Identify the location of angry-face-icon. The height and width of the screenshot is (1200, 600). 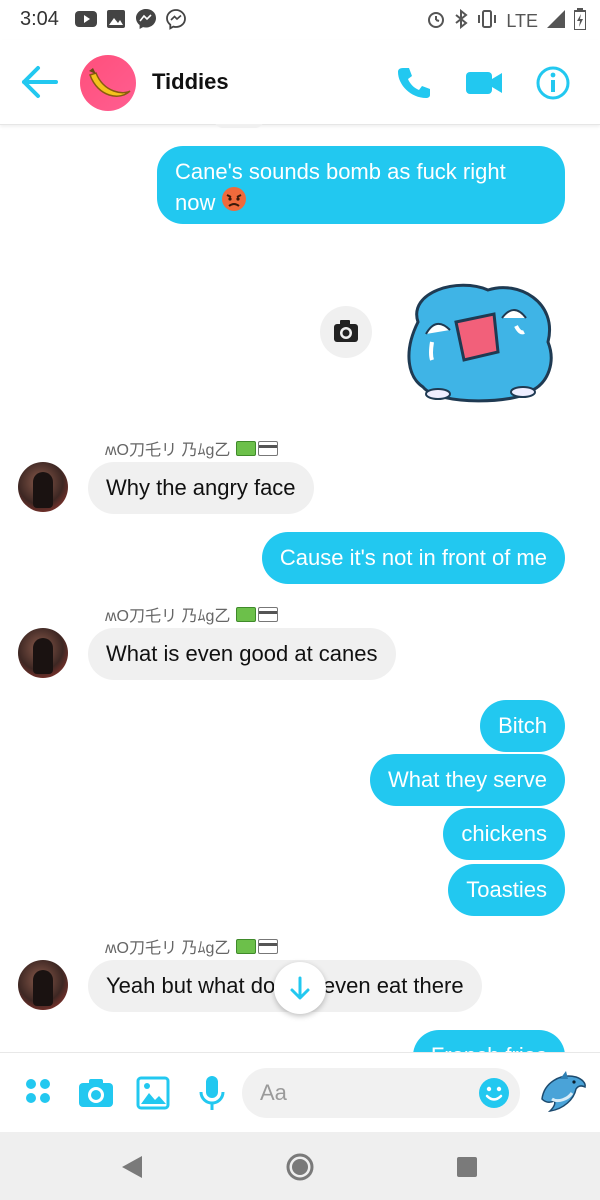
(234, 202).